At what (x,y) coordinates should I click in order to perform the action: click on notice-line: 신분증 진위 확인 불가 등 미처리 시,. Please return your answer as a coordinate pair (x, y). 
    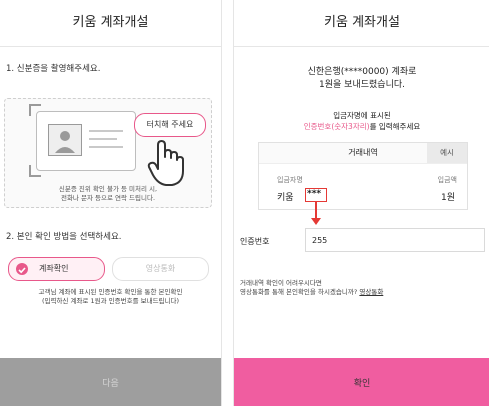
    Looking at the image, I should click on (108, 189).